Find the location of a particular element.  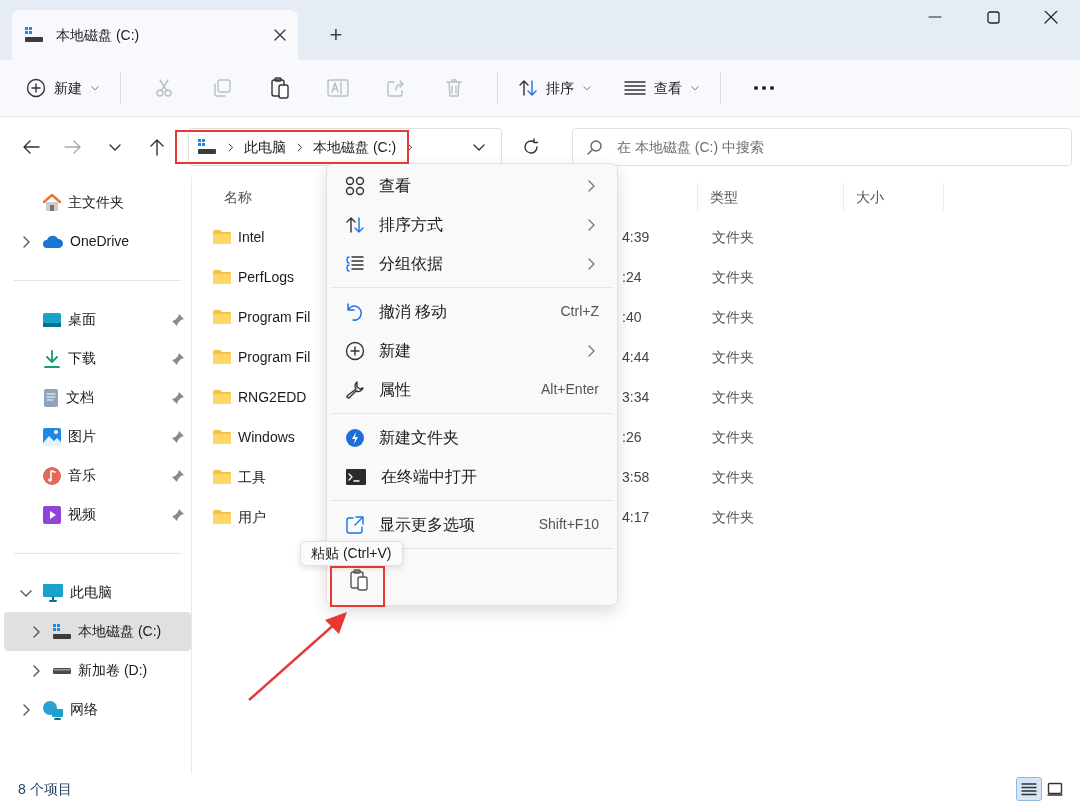

close-tab-button is located at coordinates (280, 35).